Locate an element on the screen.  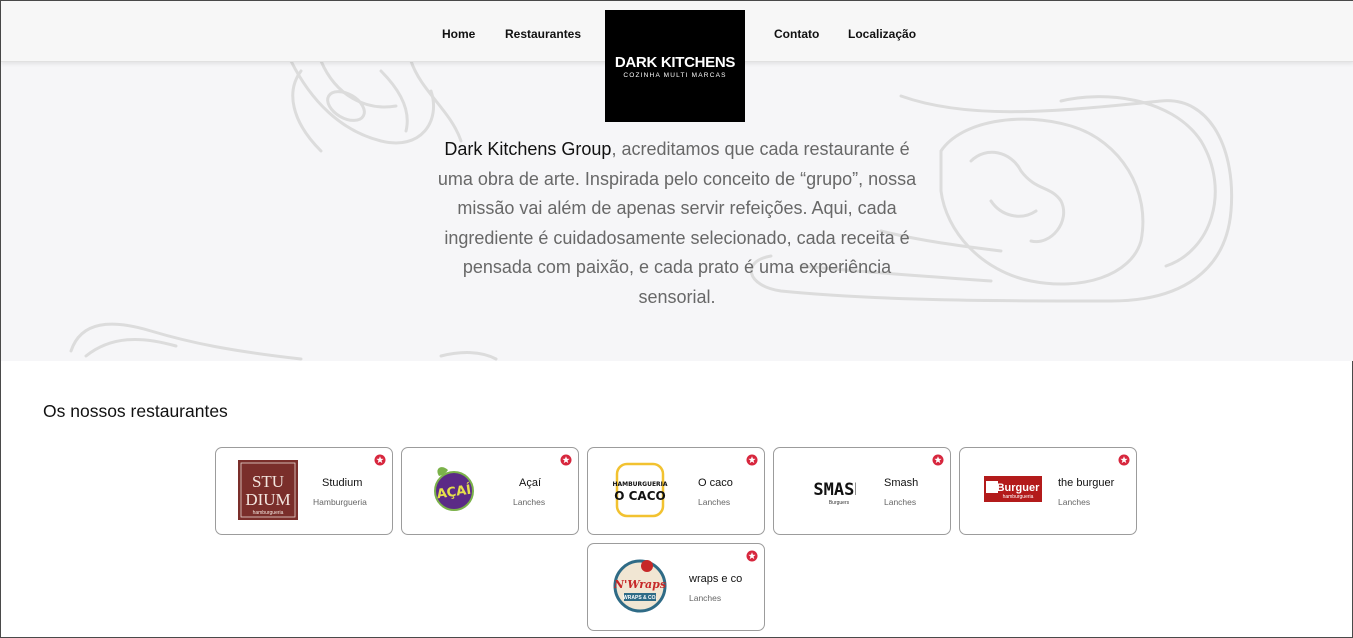
ocaco-logo-text: HAMBURGUERIA is located at coordinates (639, 484).